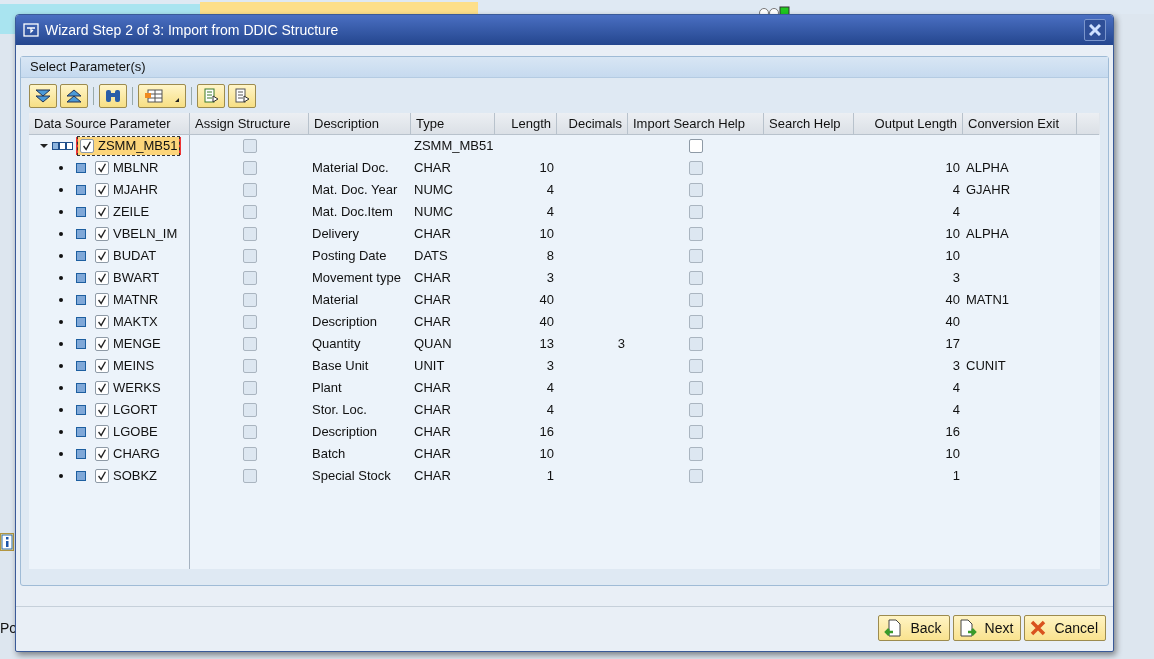 This screenshot has height=659, width=1154. I want to click on table-cell-text: DATS, so click(431, 256).